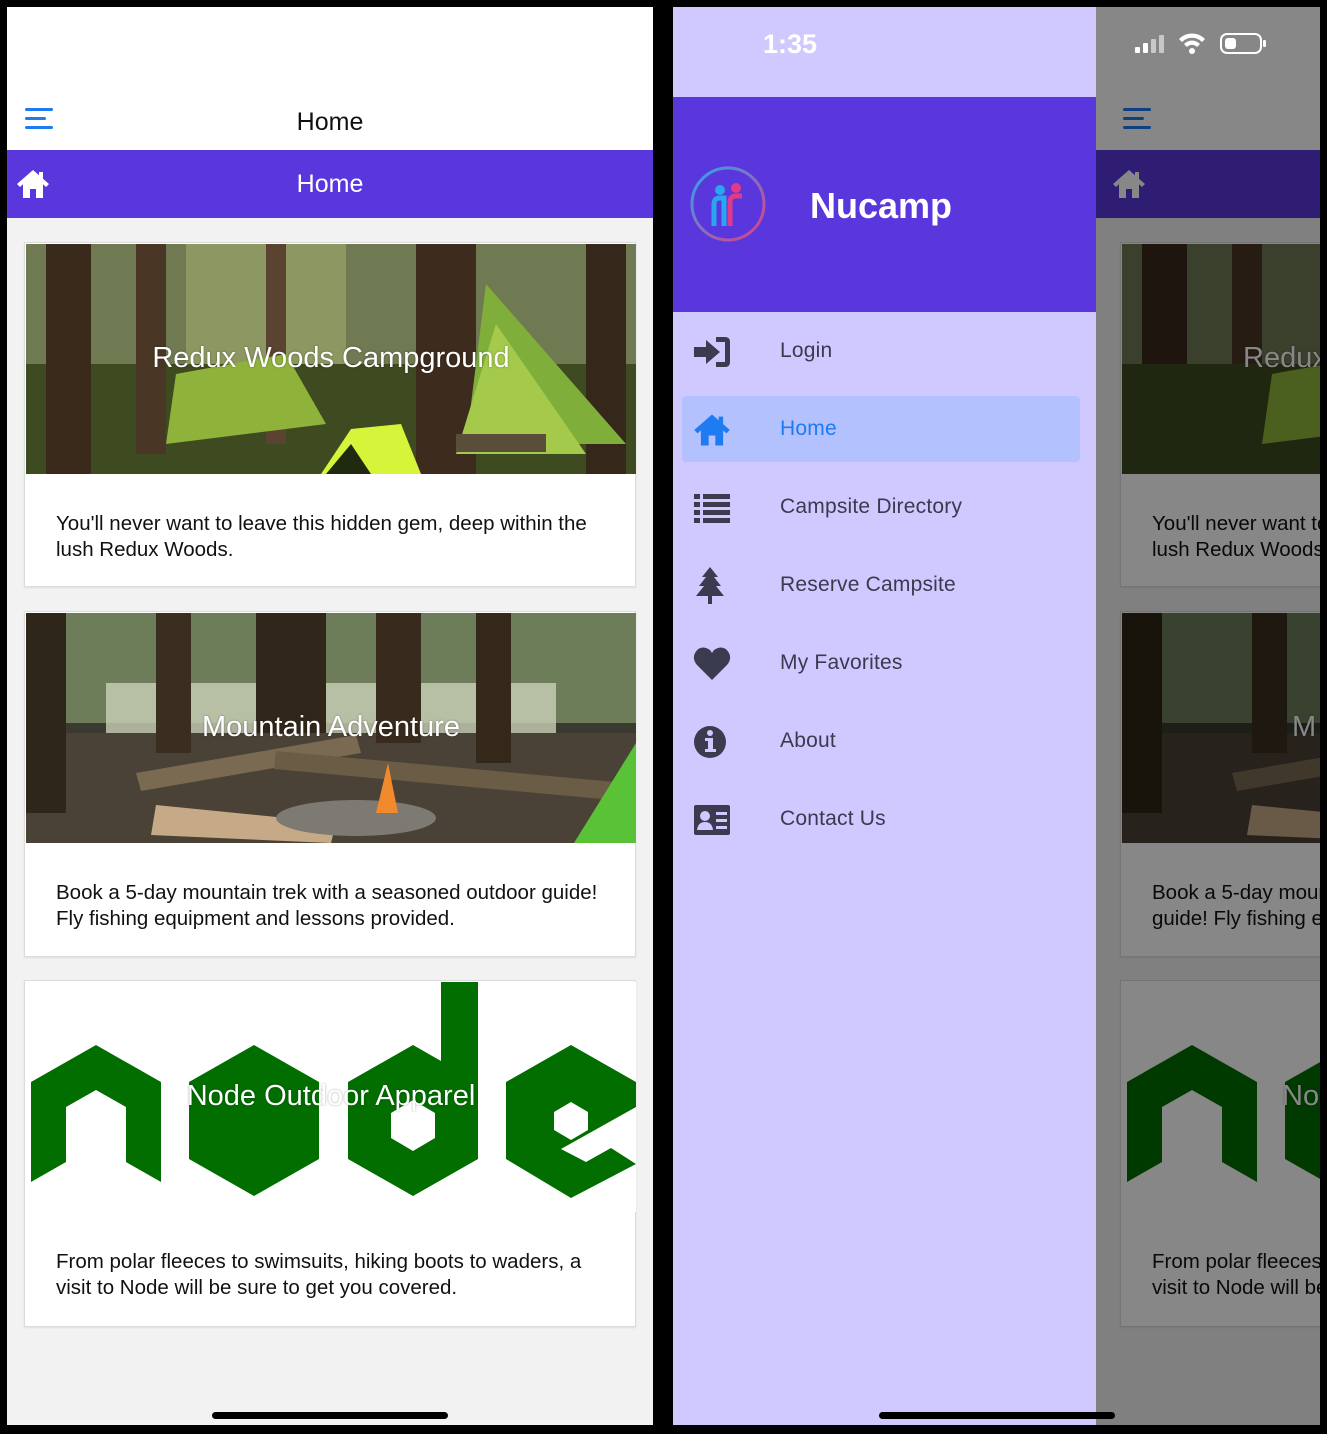 The image size is (1327, 1434). I want to click on page-title: Home, so click(330, 122).